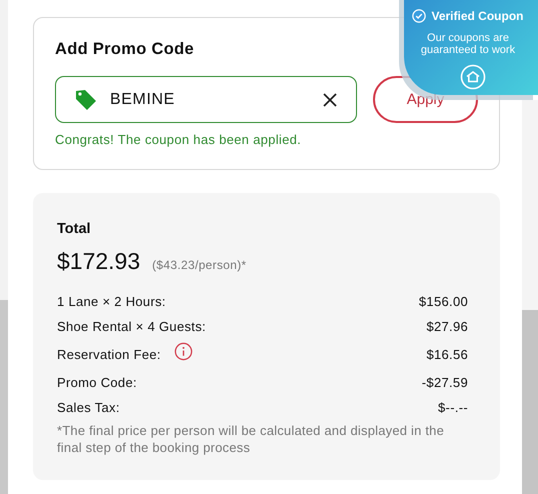 This screenshot has height=494, width=538. I want to click on scrollbar, so click(530, 297).